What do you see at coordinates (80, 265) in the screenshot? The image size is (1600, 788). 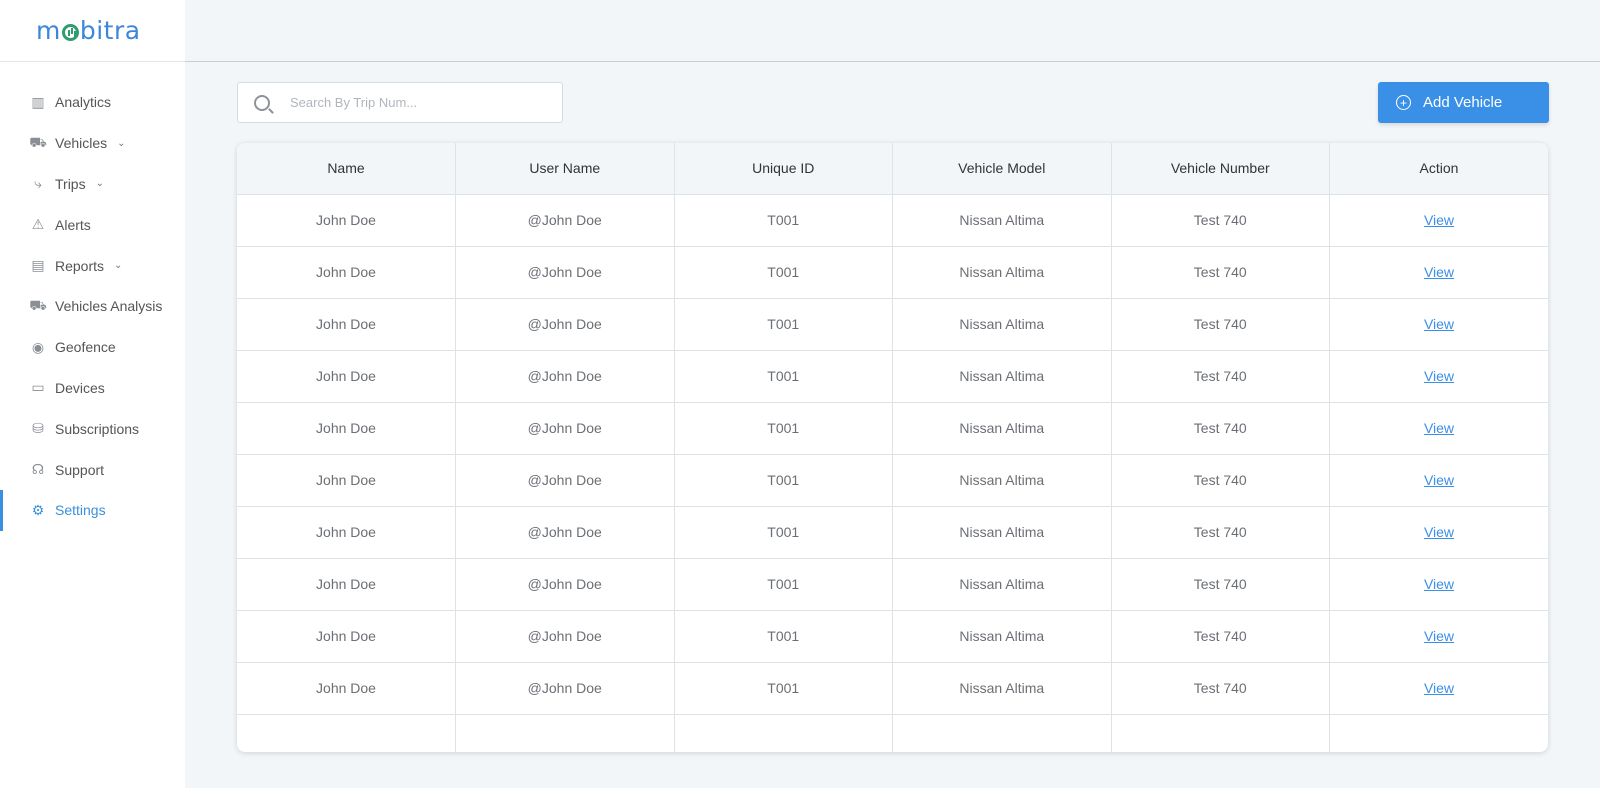 I see `sidebar-item-label: Reports` at bounding box center [80, 265].